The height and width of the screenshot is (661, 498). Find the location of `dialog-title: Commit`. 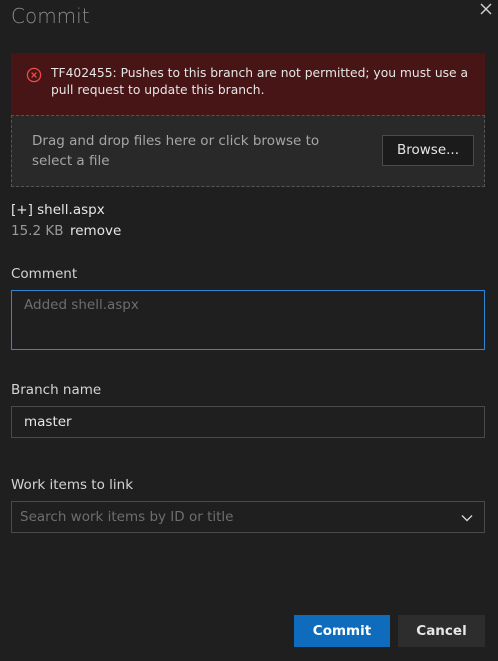

dialog-title: Commit is located at coordinates (50, 16).